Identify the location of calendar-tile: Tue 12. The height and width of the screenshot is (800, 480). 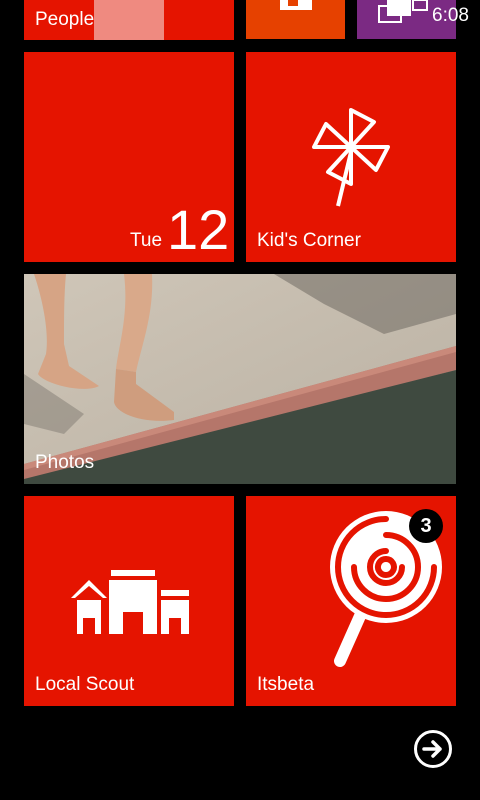
(129, 157).